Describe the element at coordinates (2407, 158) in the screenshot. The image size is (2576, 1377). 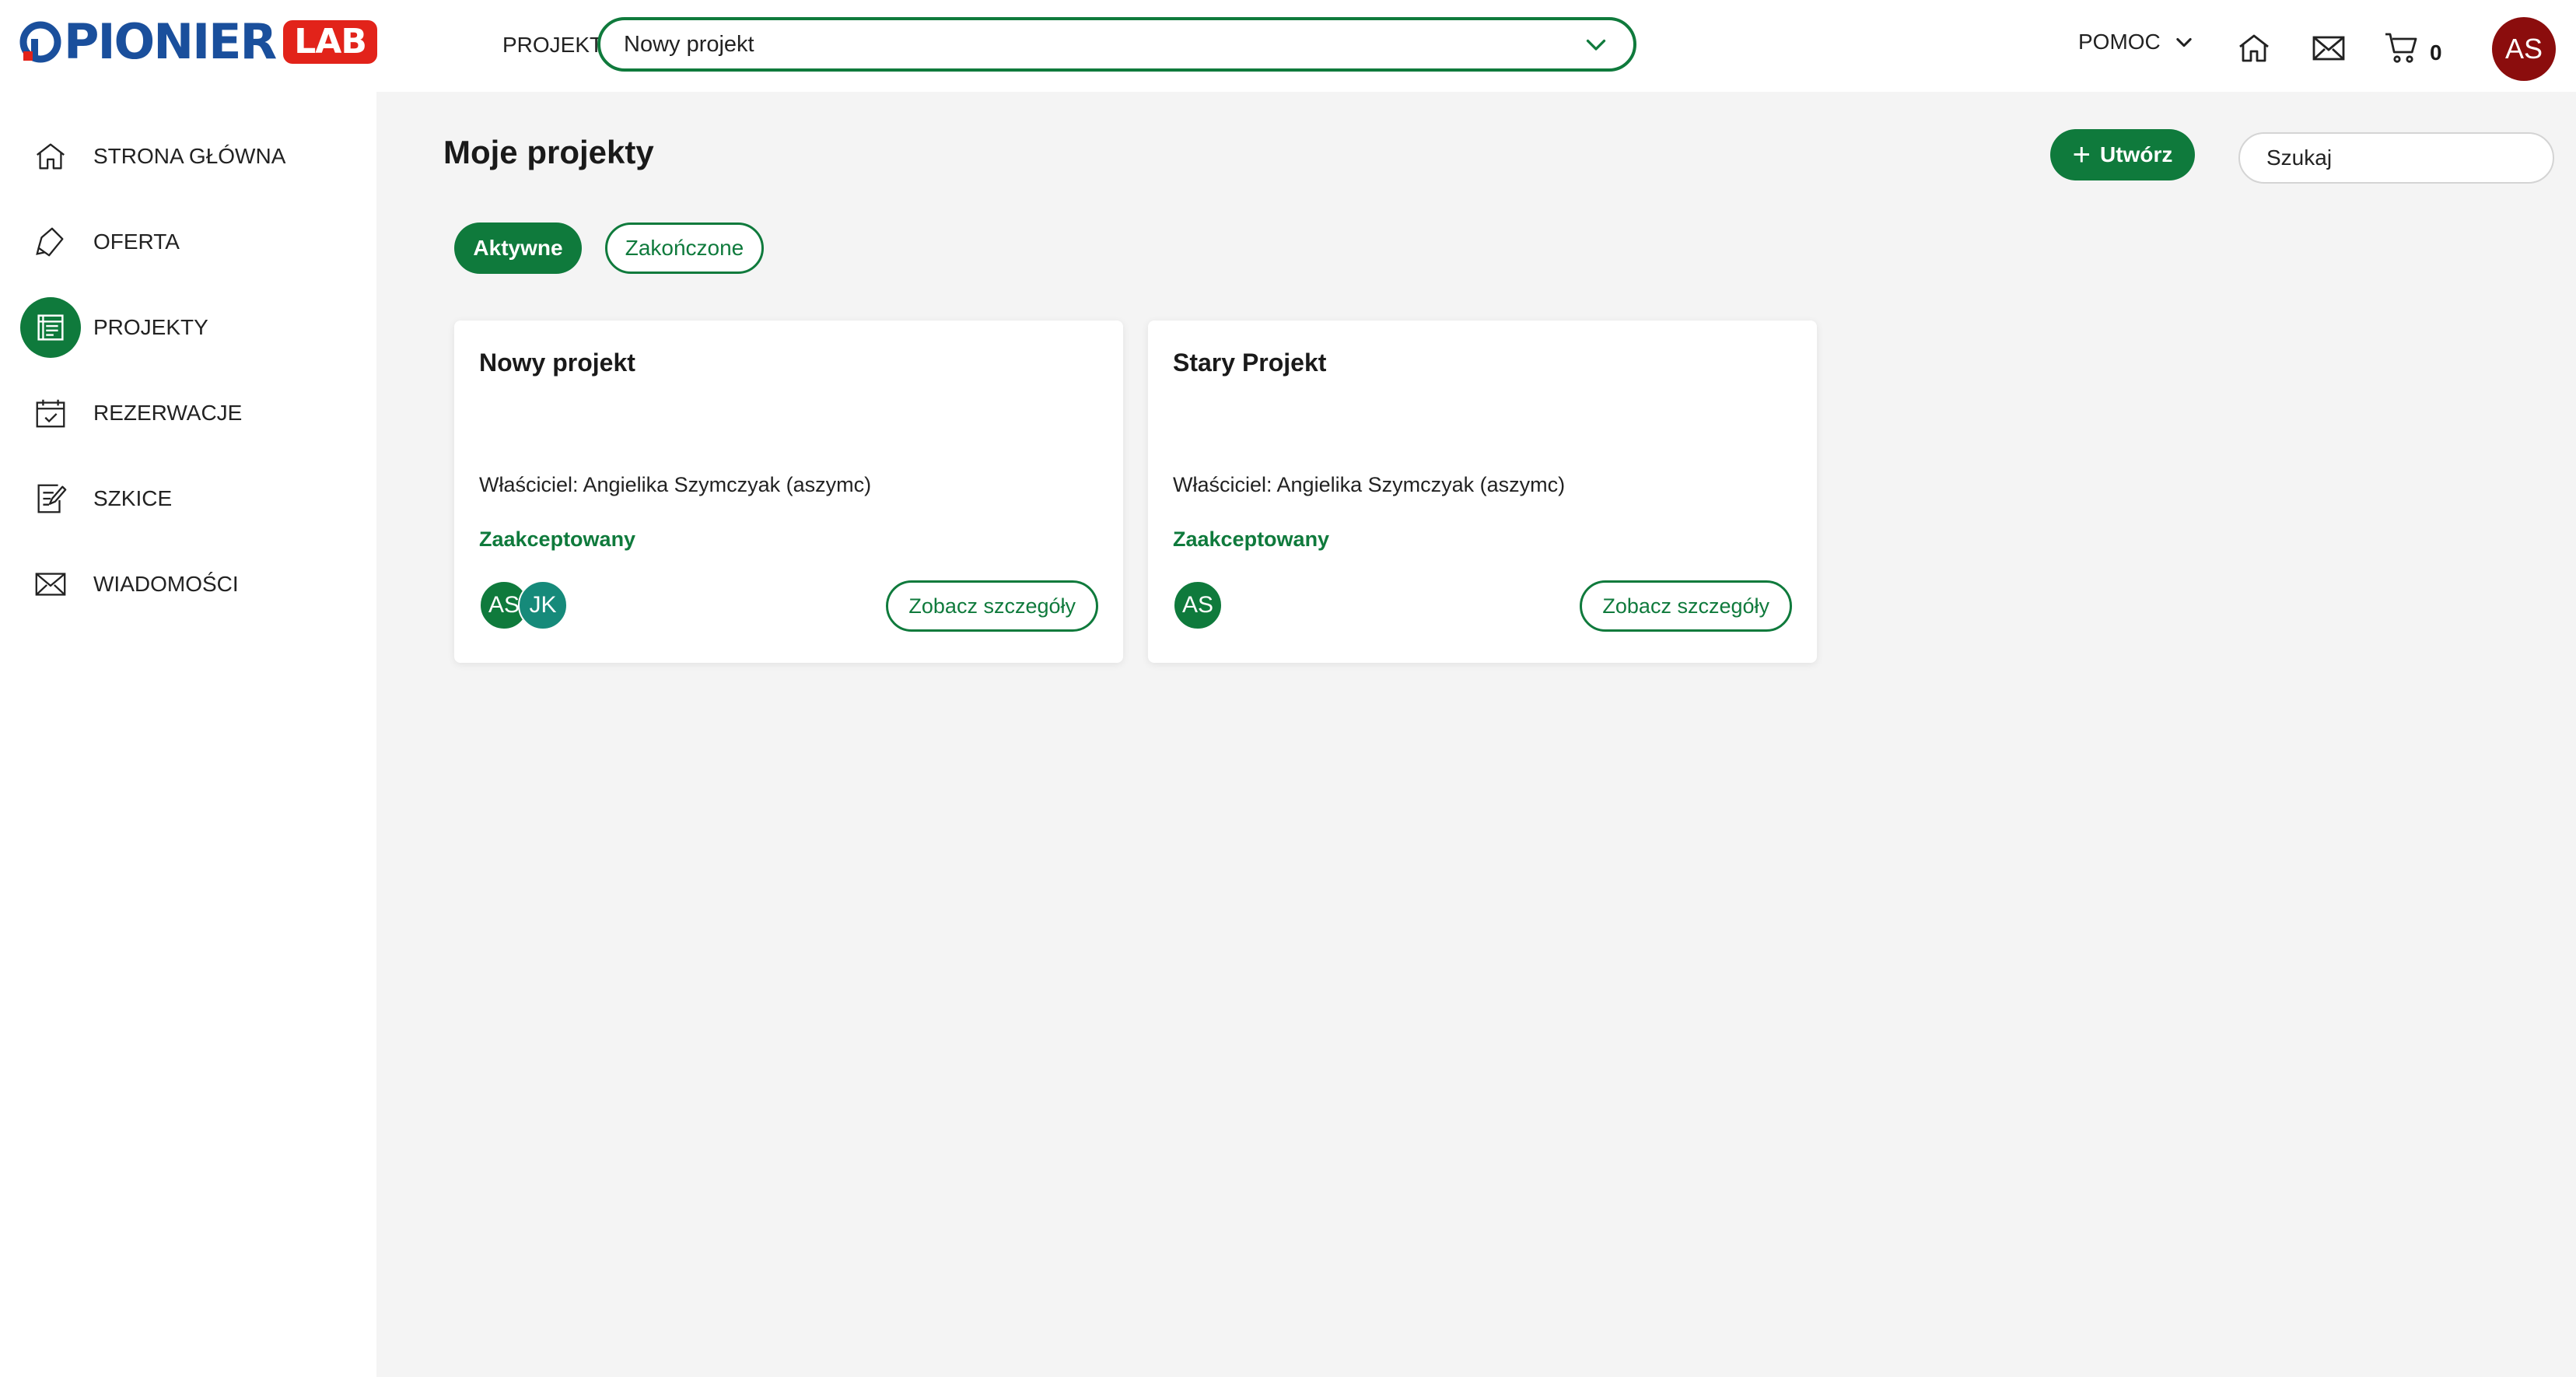
I see `search-input` at that location.